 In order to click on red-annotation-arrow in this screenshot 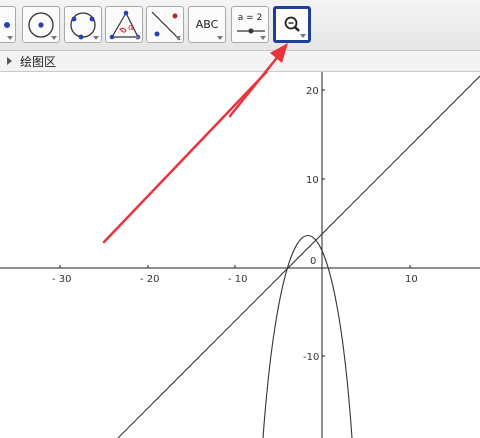, I will do `click(185, 158)`.